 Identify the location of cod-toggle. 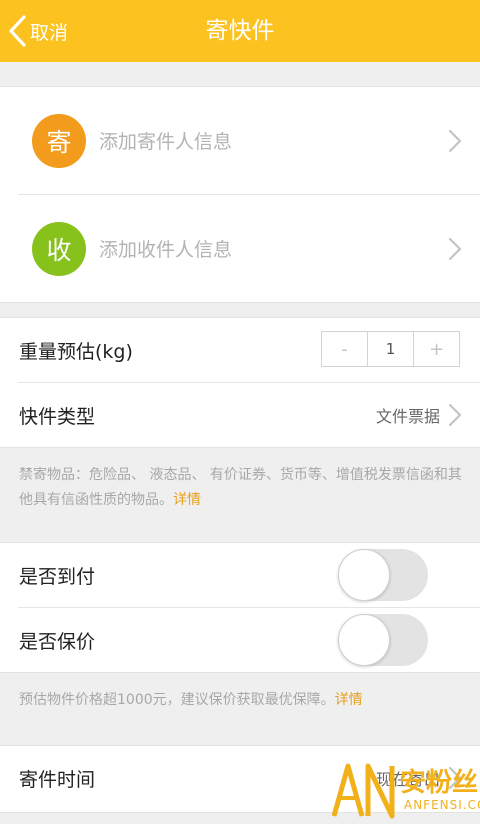
(383, 575).